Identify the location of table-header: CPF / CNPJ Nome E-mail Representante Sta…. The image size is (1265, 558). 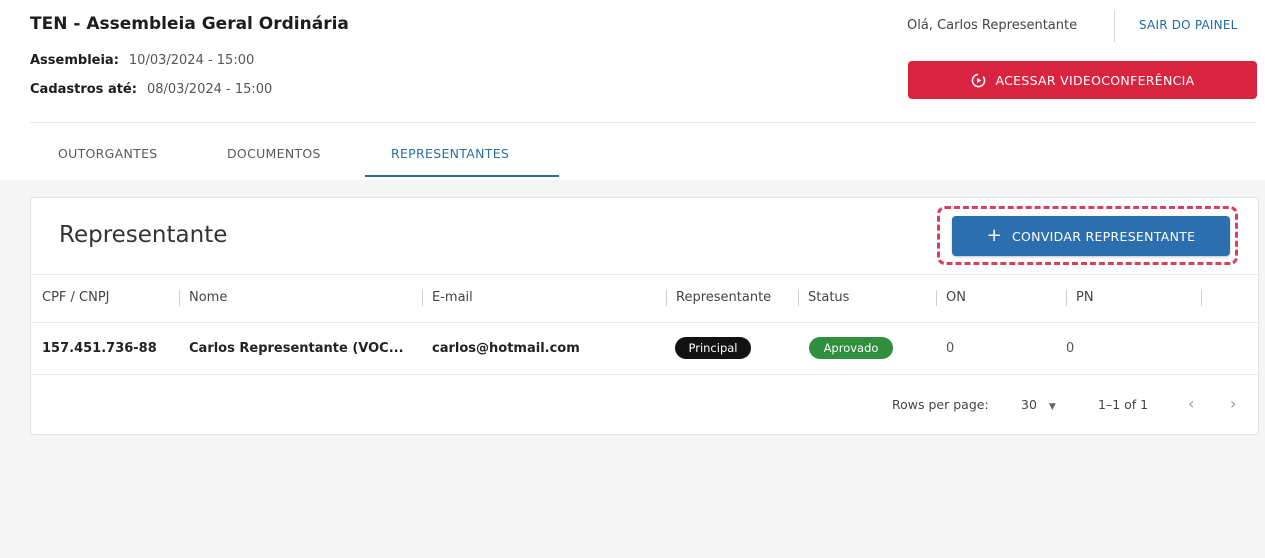
(644, 298).